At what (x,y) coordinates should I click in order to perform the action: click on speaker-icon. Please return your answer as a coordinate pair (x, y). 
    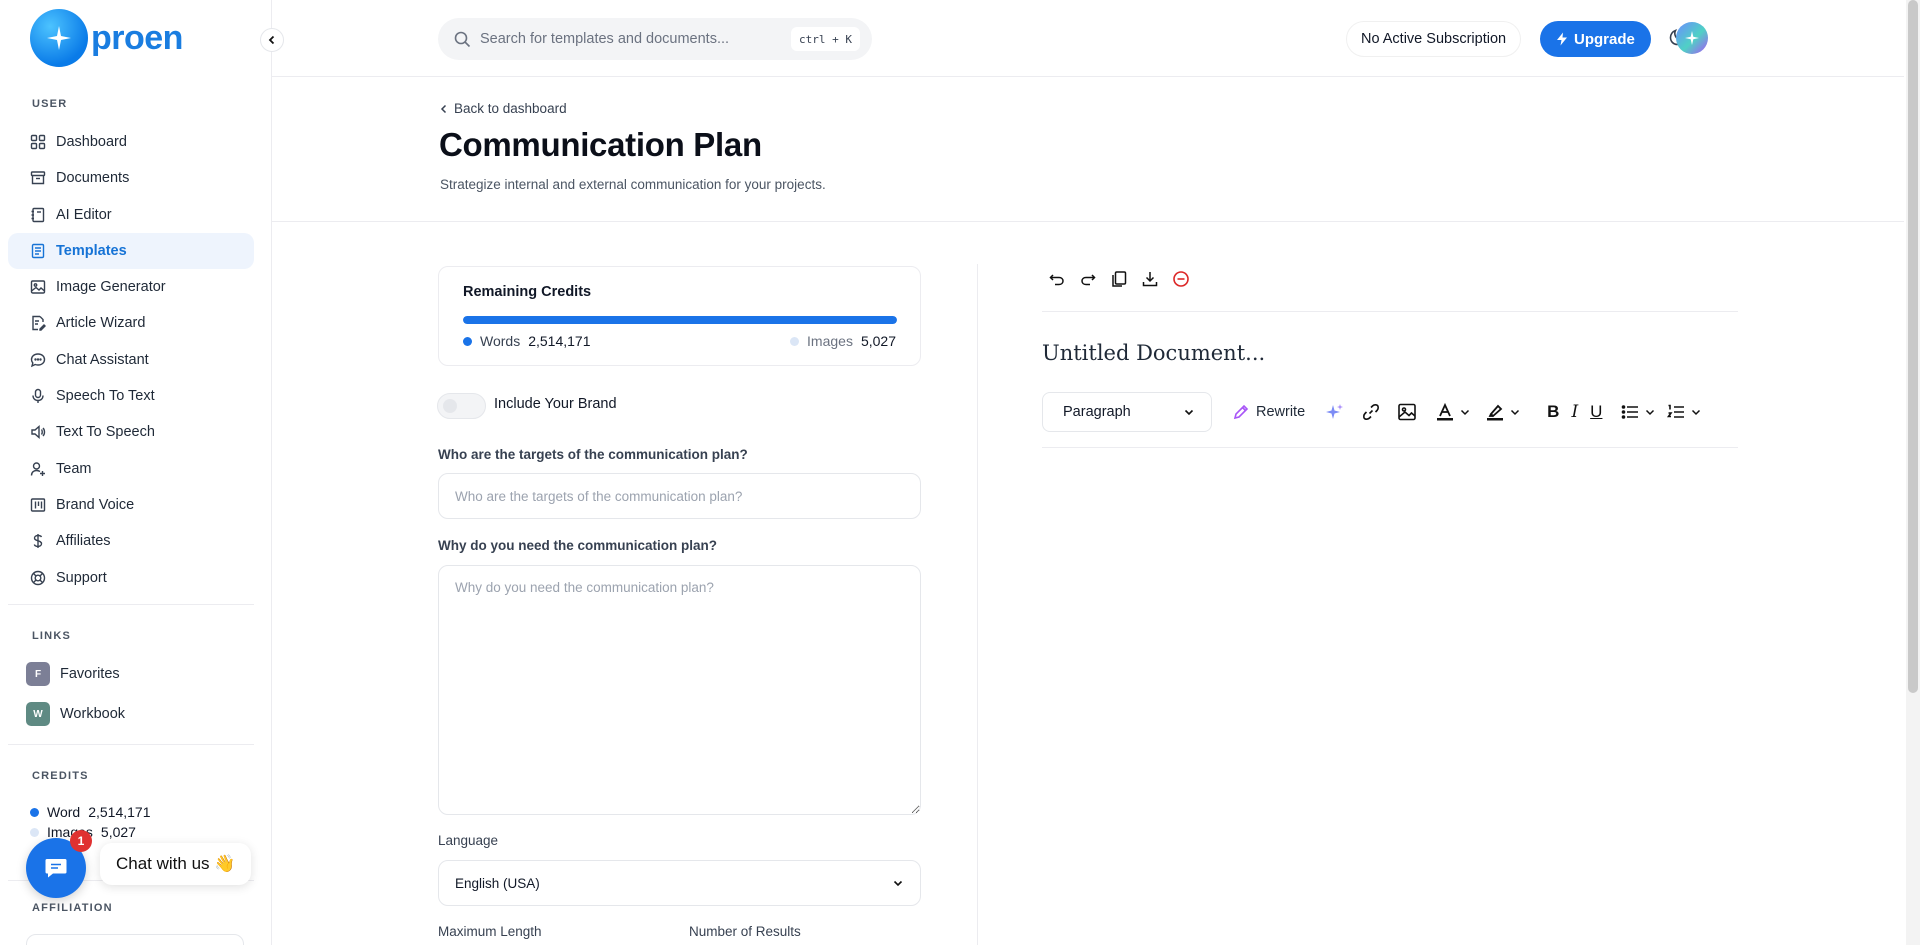
    Looking at the image, I should click on (38, 432).